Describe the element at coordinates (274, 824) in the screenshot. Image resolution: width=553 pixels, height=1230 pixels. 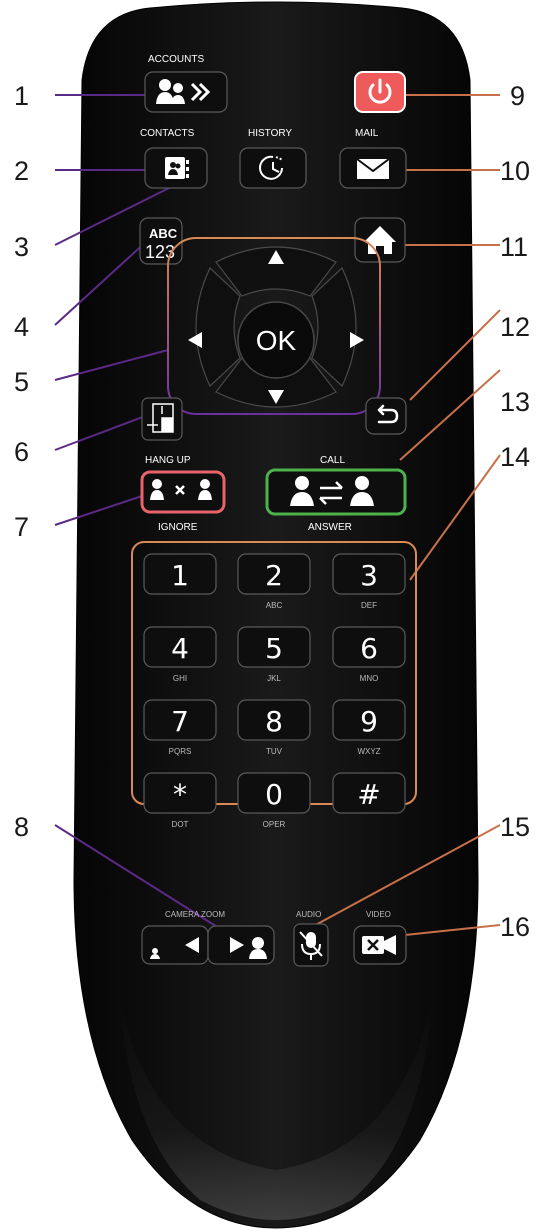
I see `keypad-key-letters: OPER` at that location.